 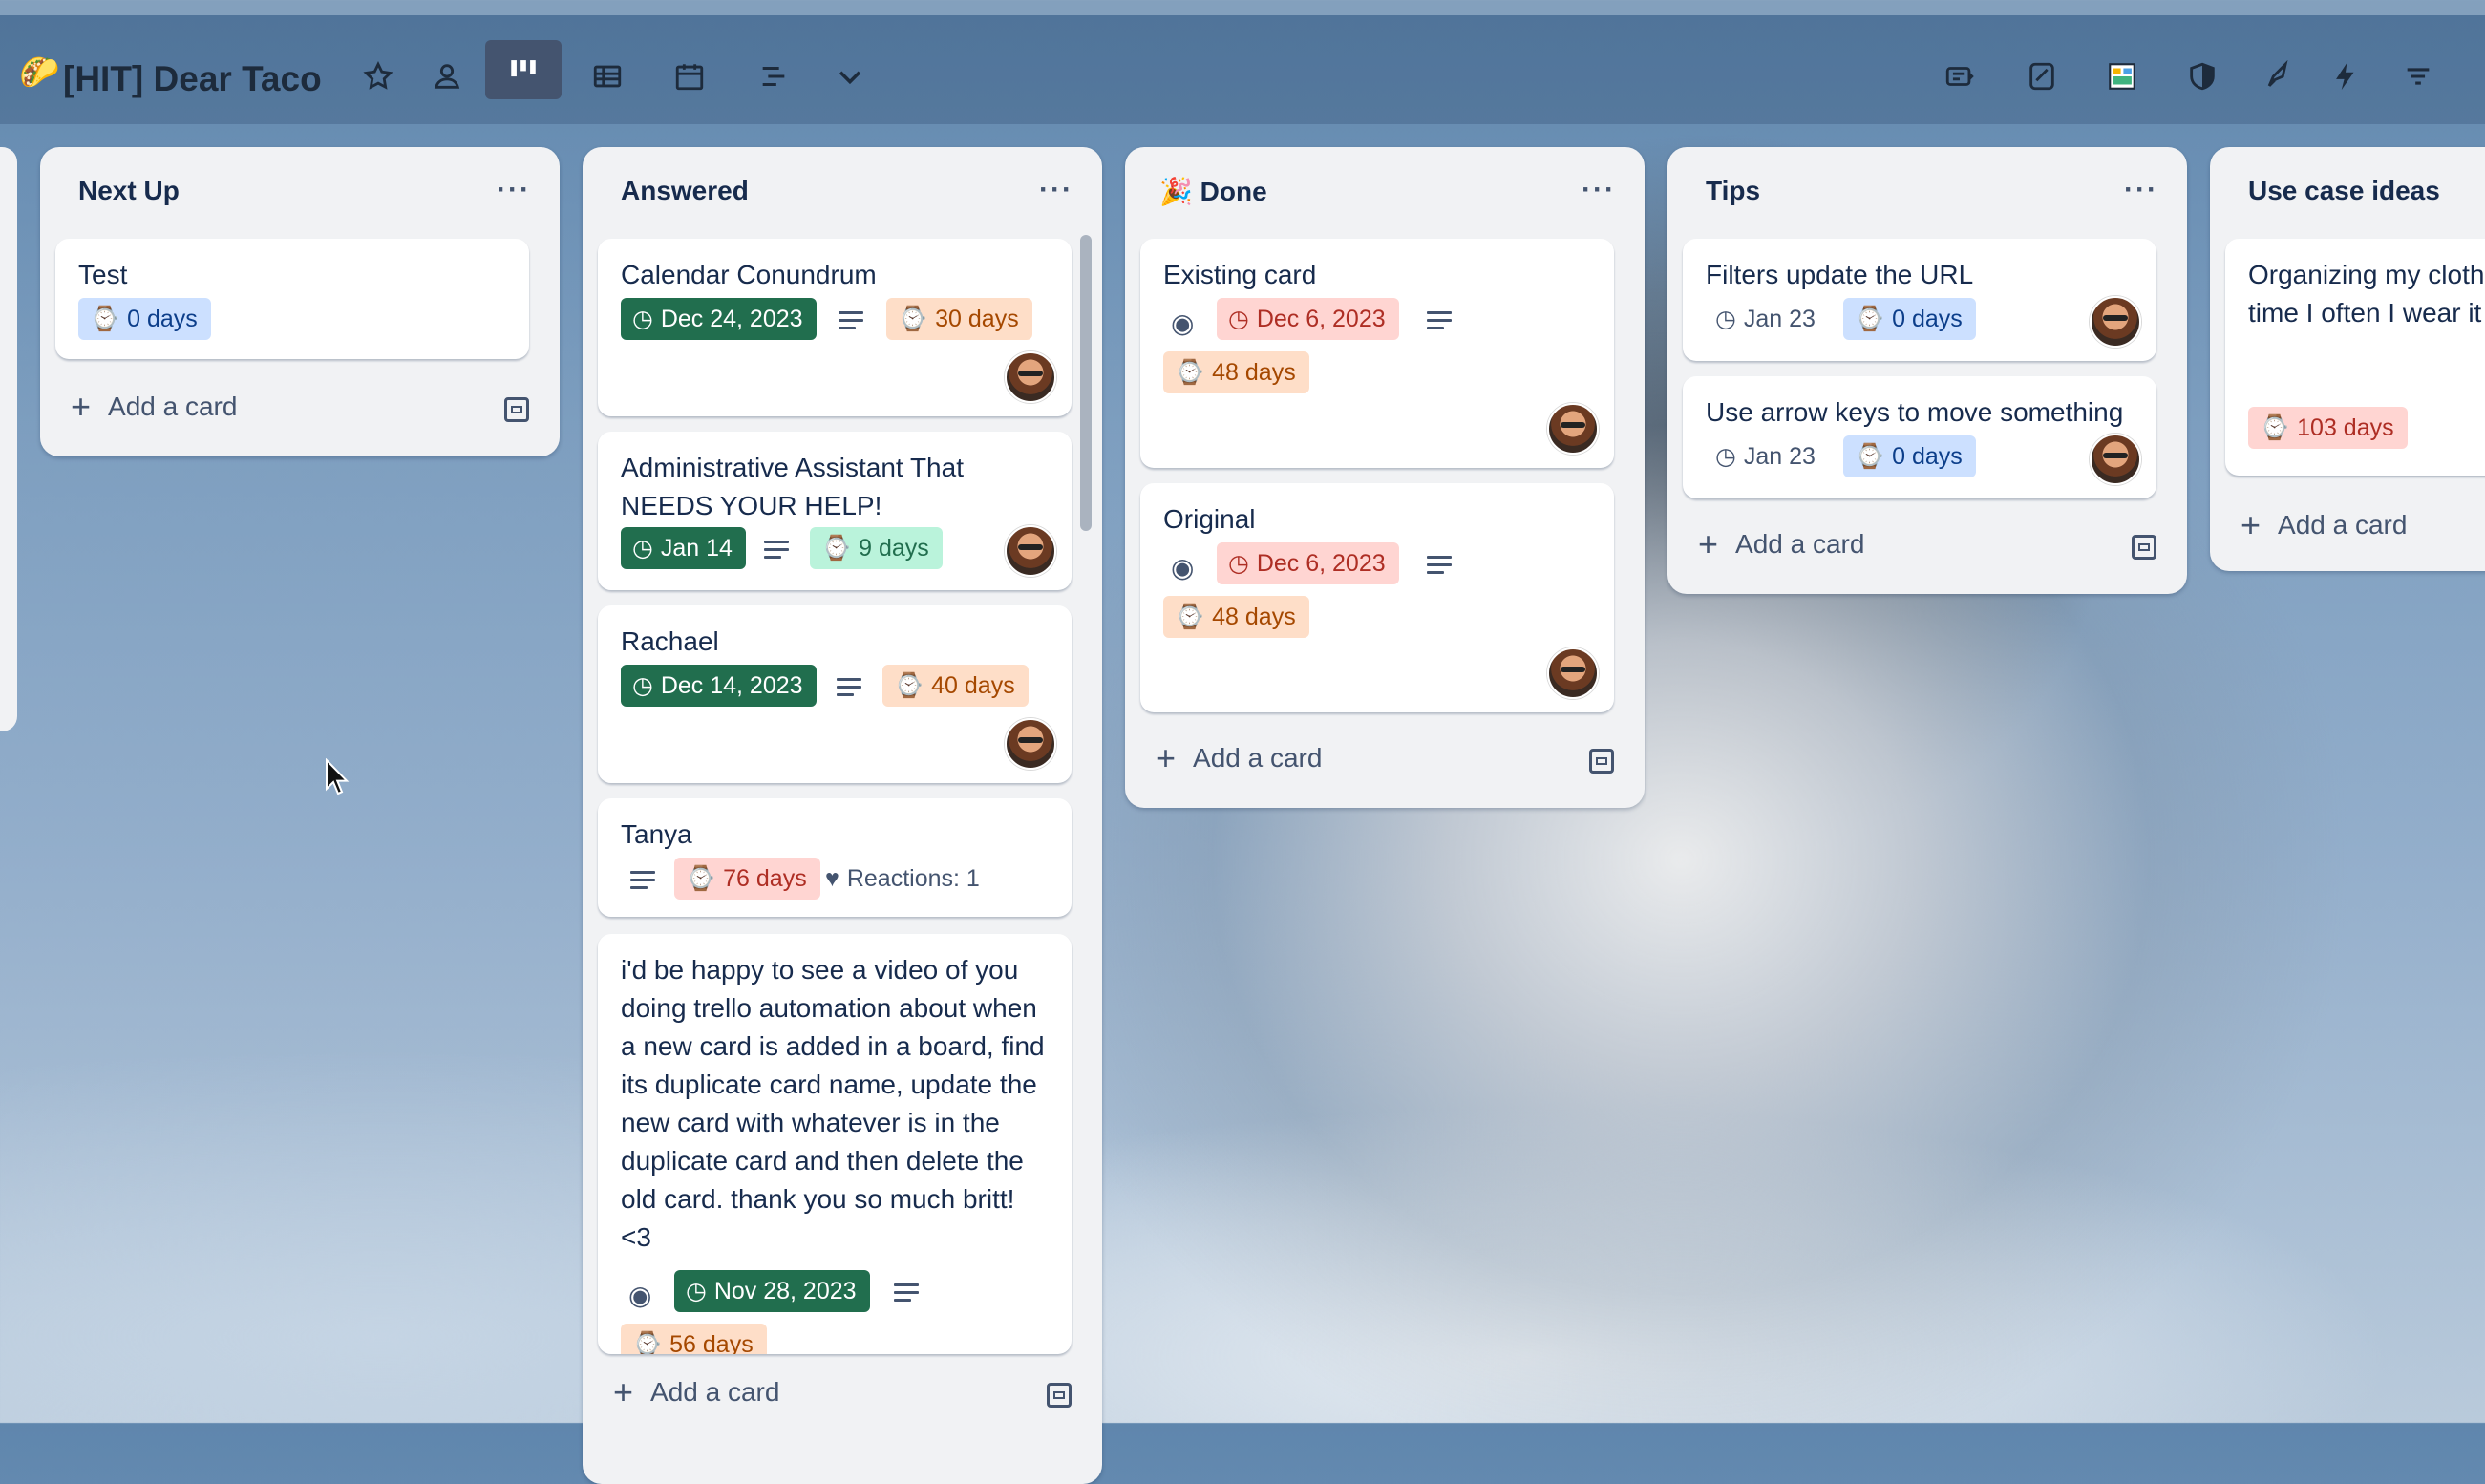 I want to click on due-date-badge: ◷ Dec 24, 2023, so click(x=719, y=319).